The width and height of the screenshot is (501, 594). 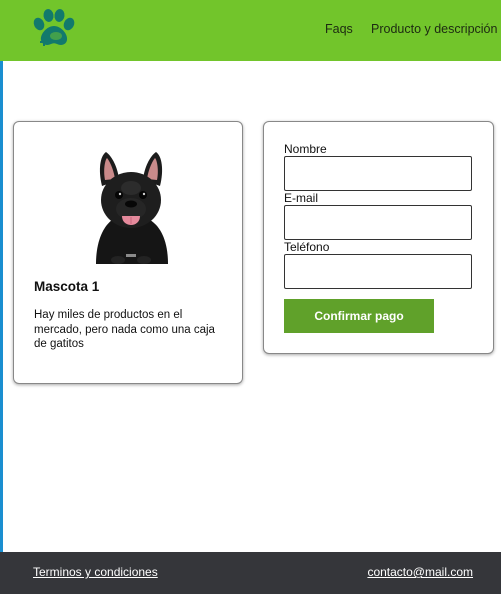 I want to click on terms-link: Terminos y condiciones, so click(x=95, y=572).